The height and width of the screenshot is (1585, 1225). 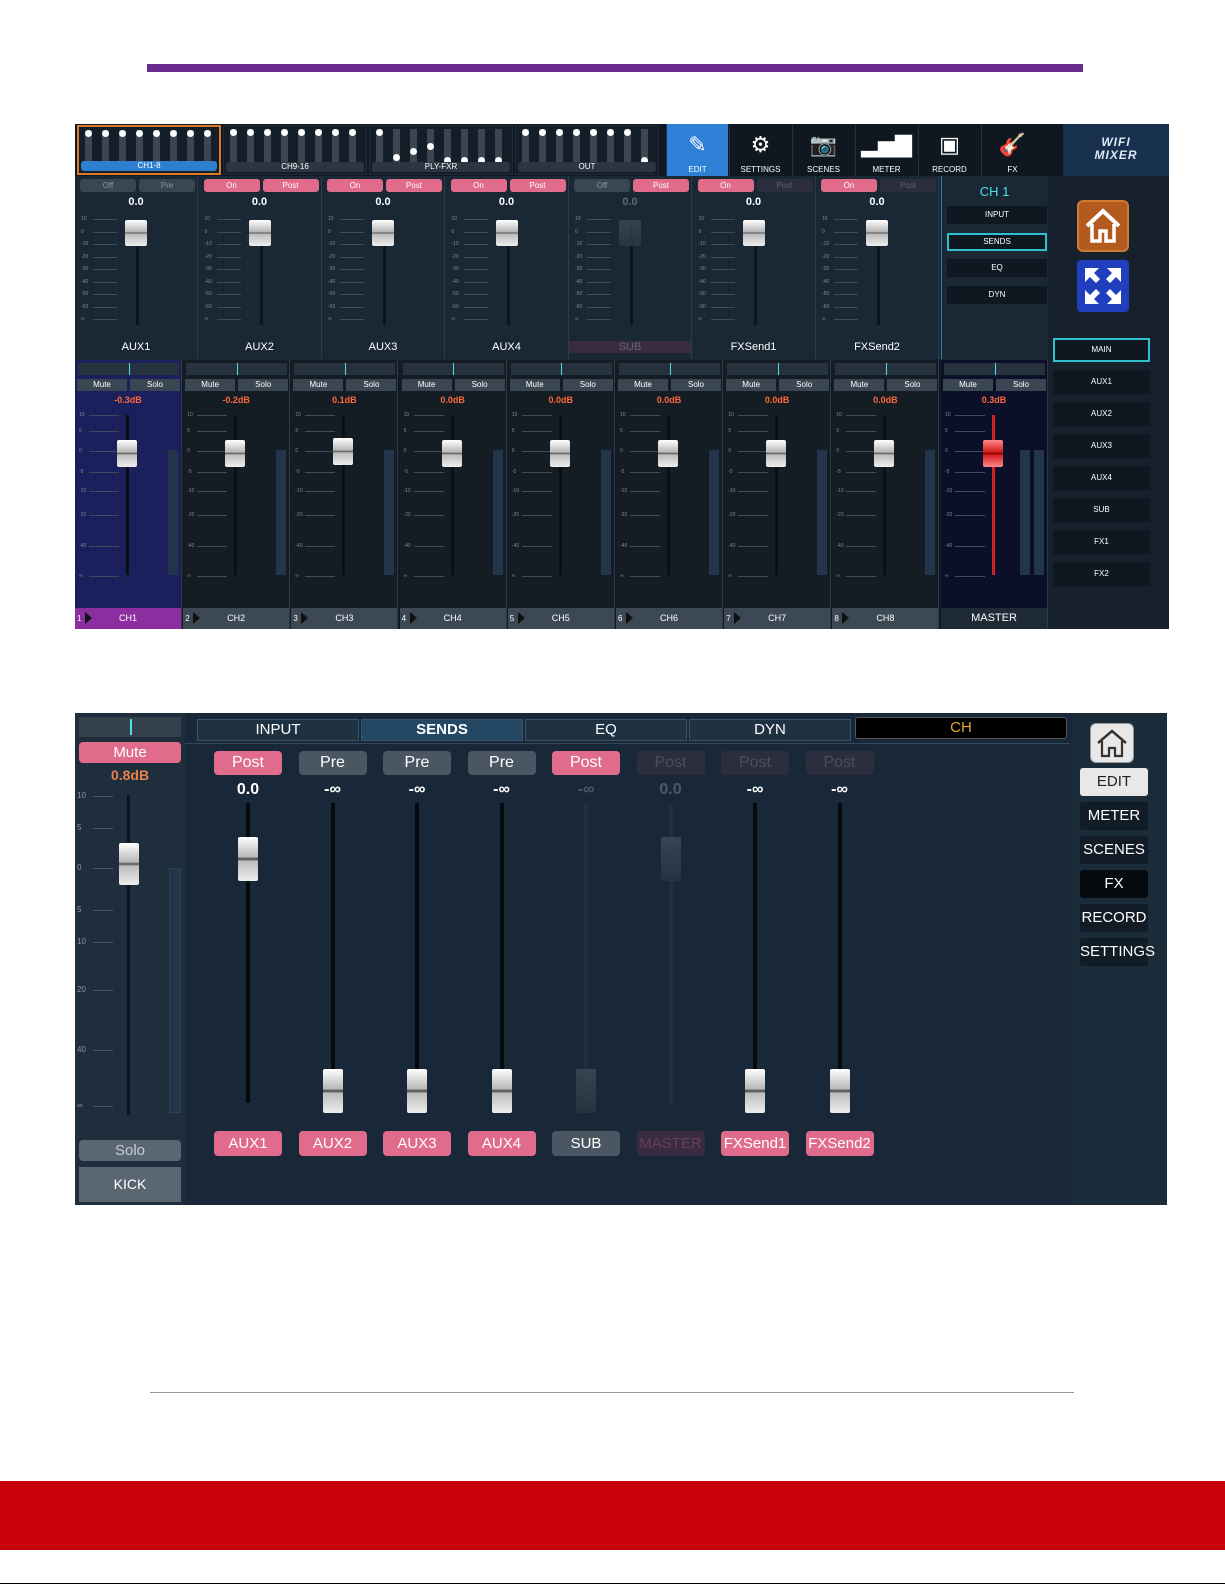 I want to click on bus-aux2: AUX2, so click(x=1101, y=414).